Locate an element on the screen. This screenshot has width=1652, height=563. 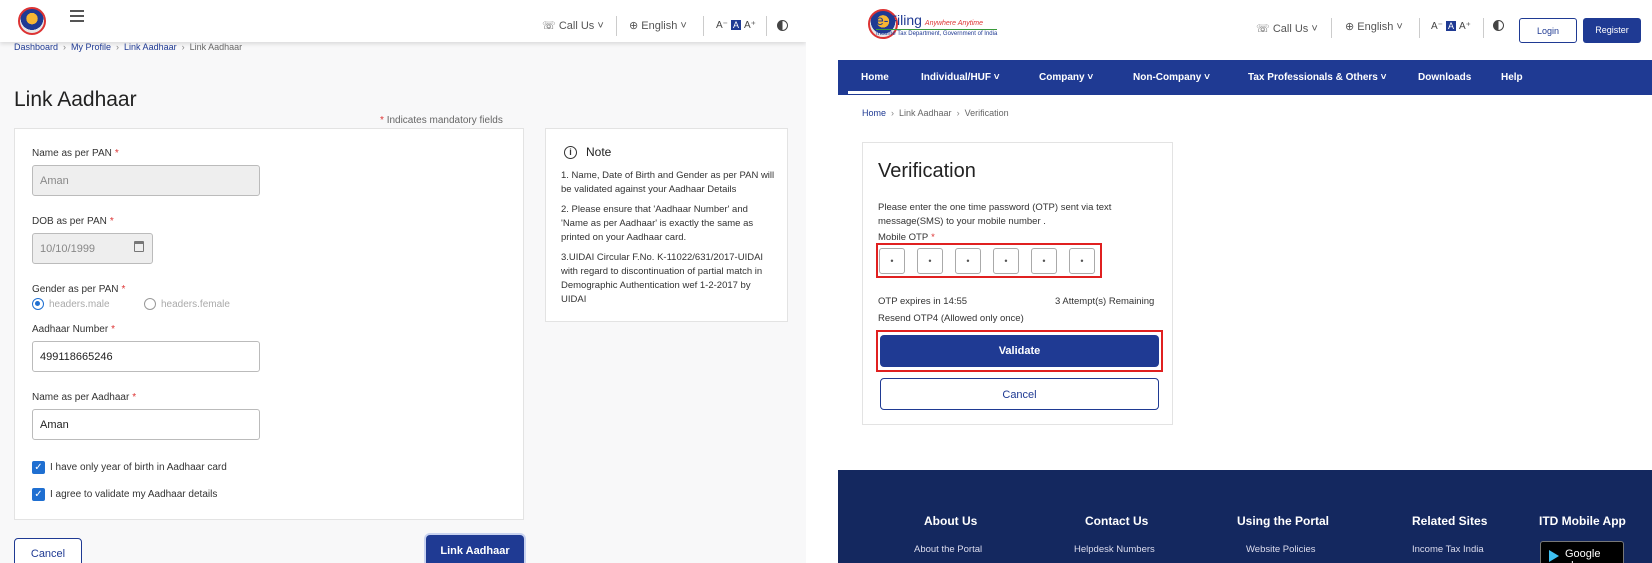
otp-digit-2: • is located at coordinates (930, 261).